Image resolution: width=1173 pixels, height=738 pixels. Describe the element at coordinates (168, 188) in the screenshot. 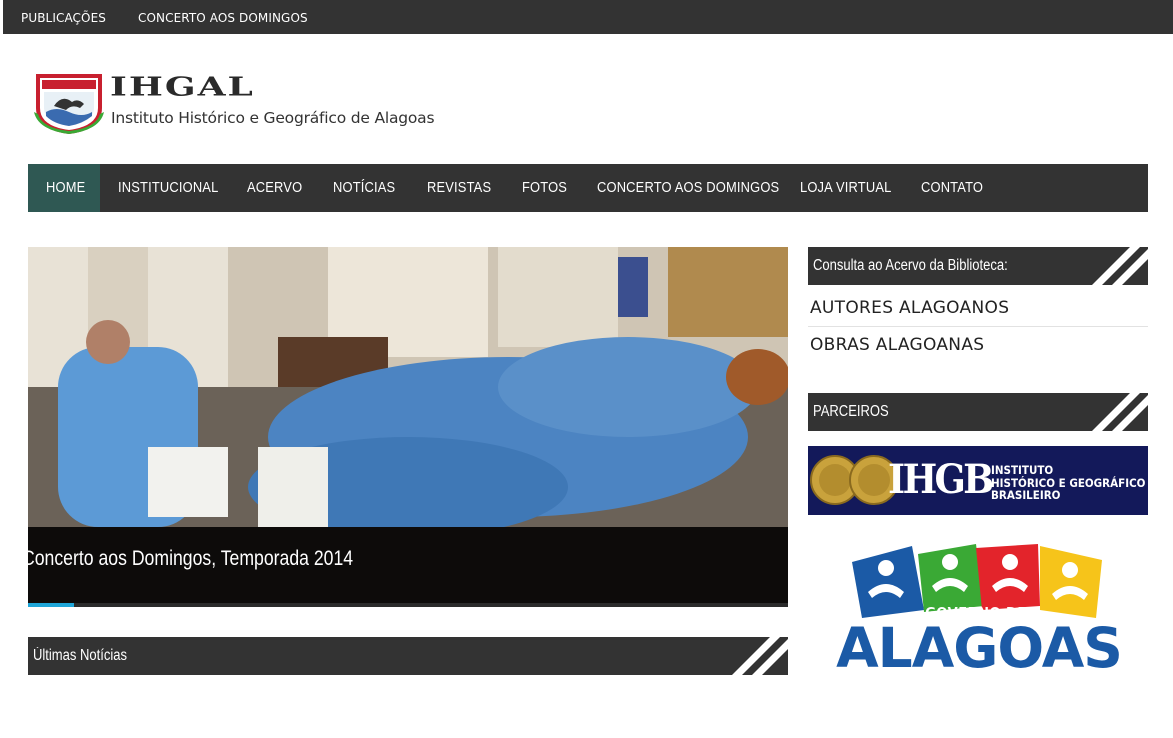

I see `nav-institucional: INSTITUCIONAL` at that location.